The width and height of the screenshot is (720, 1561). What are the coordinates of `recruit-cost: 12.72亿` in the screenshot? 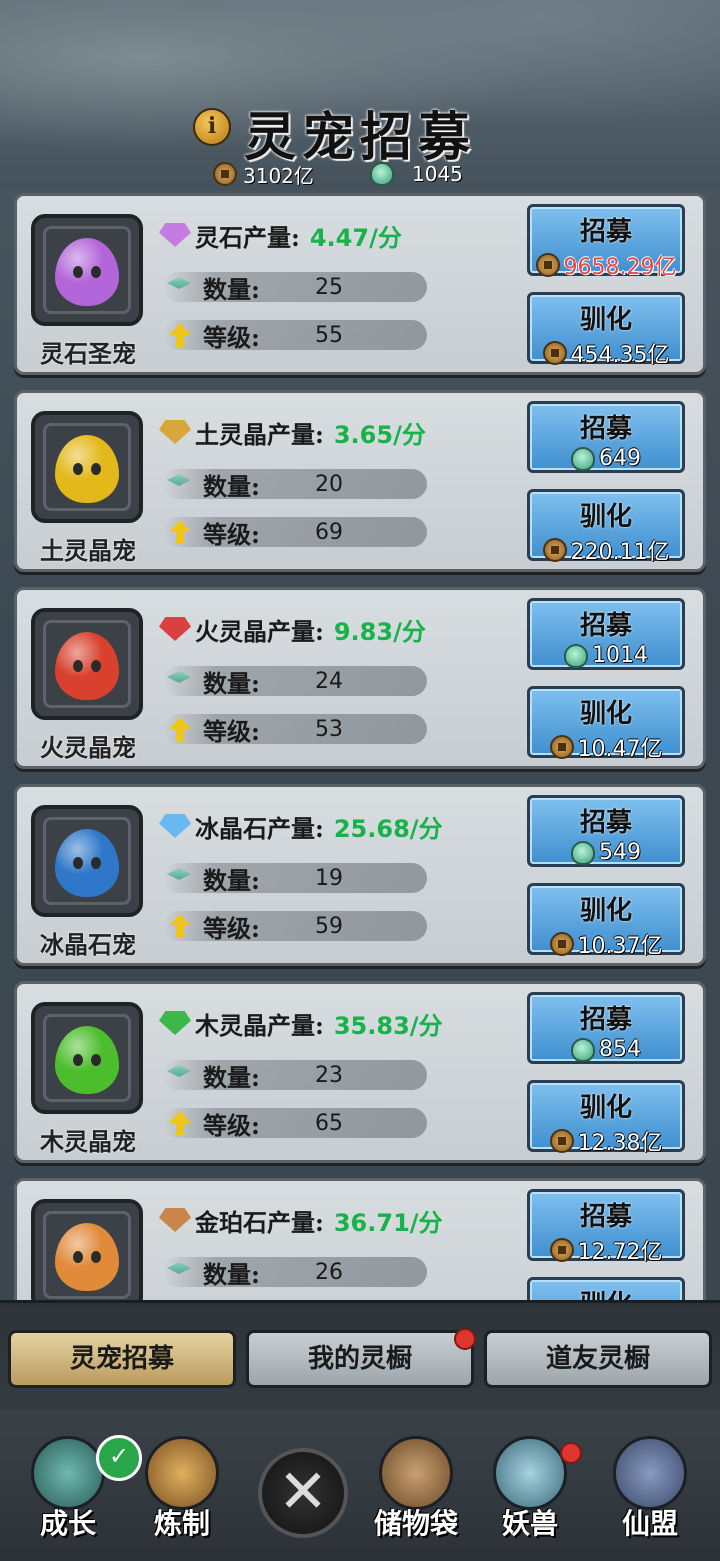 It's located at (620, 1252).